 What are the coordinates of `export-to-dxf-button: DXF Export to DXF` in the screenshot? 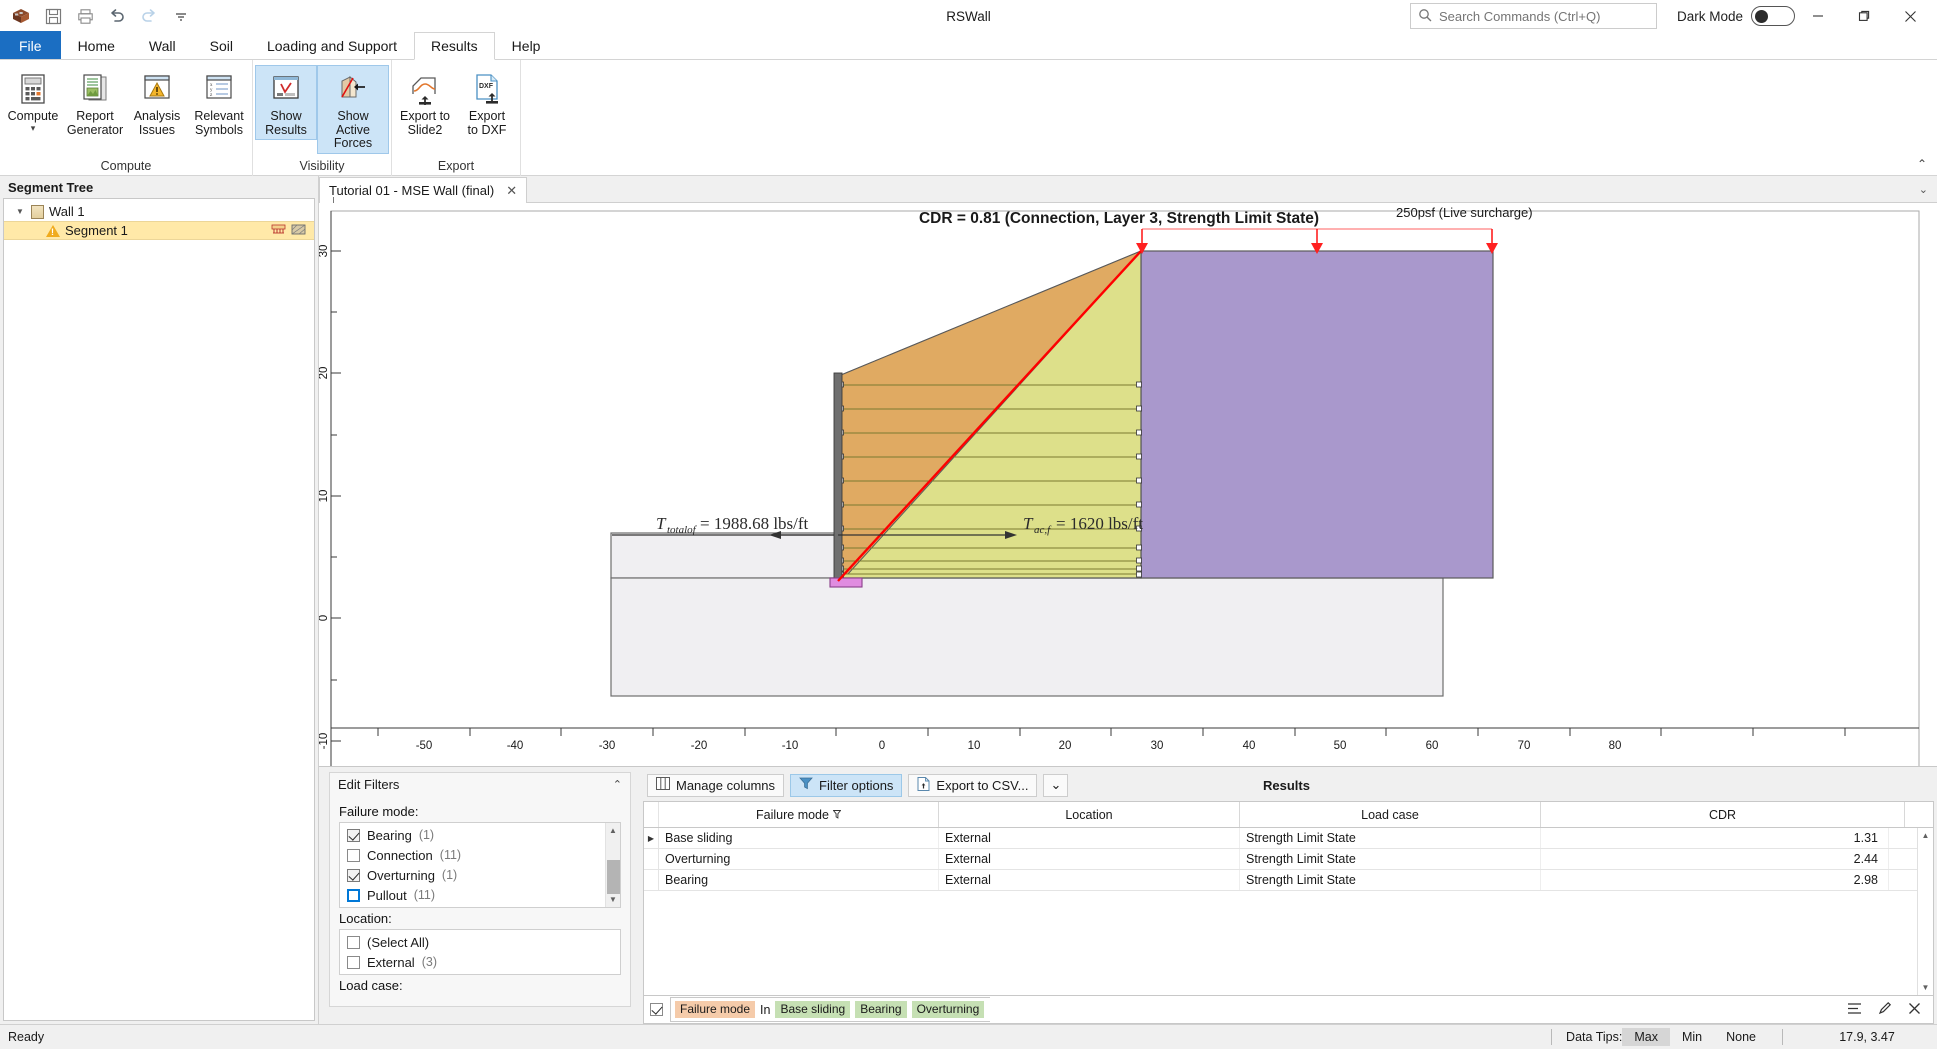 It's located at (487, 102).